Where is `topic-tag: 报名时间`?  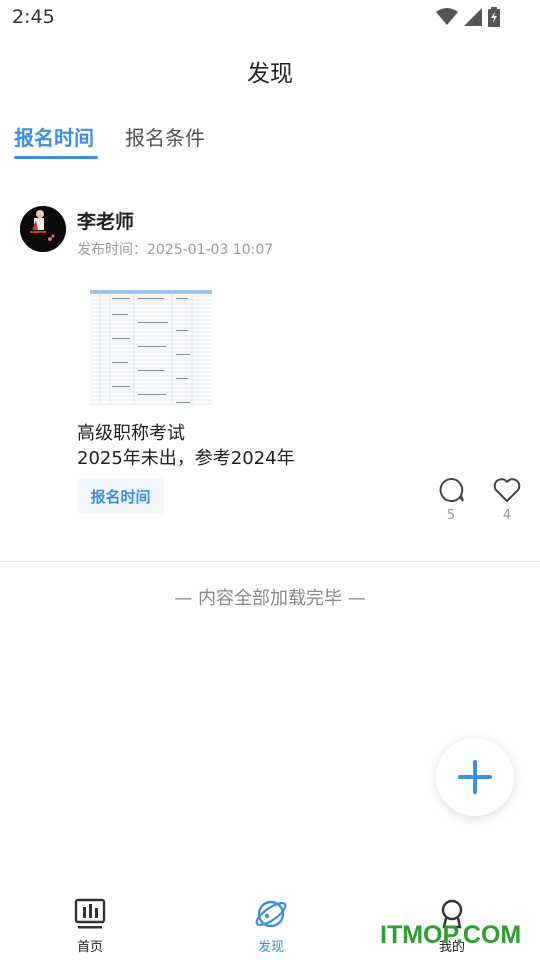 topic-tag: 报名时间 is located at coordinates (120, 496).